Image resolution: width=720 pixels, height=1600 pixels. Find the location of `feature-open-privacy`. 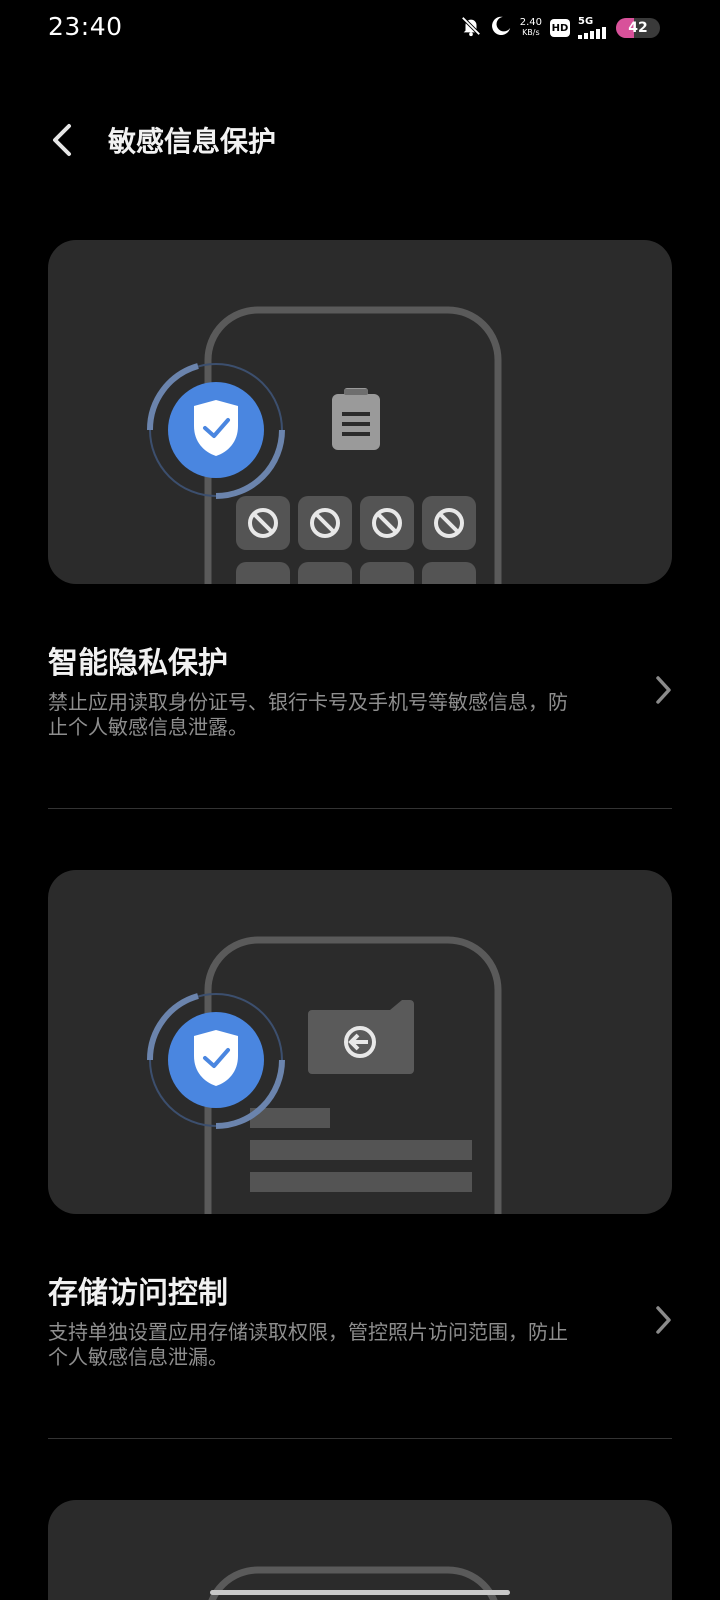

feature-open-privacy is located at coordinates (663, 690).